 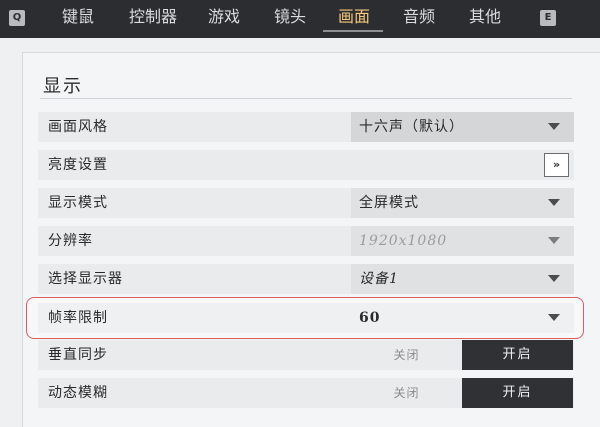 I want to click on setting-label: 分辨率, so click(x=70, y=241).